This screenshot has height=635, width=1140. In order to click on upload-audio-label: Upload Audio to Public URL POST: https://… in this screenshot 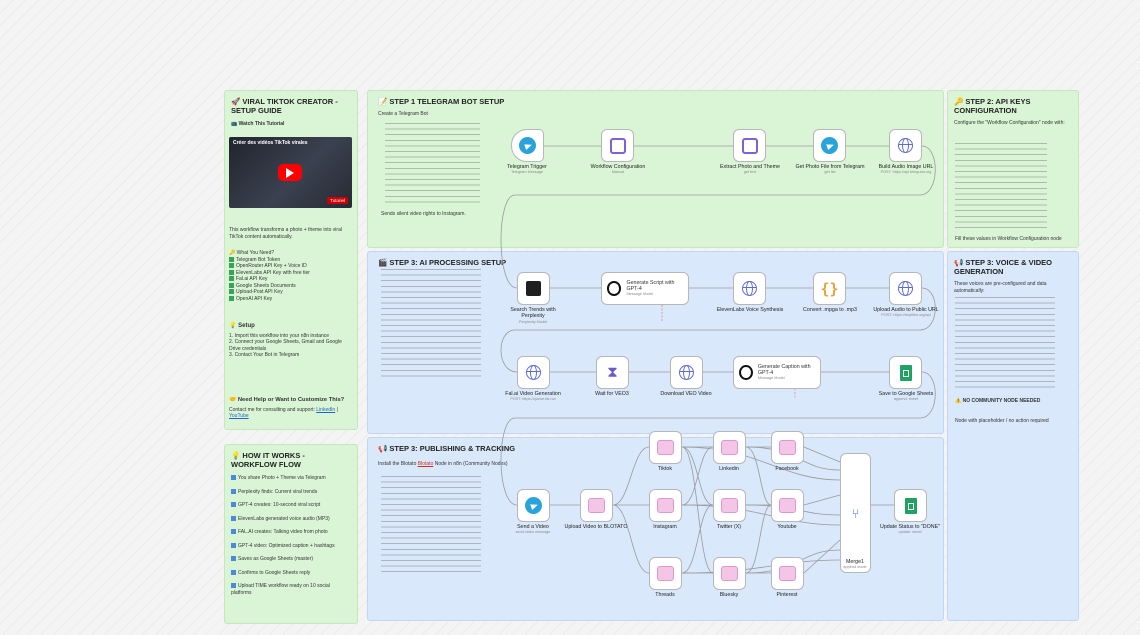, I will do `click(906, 312)`.